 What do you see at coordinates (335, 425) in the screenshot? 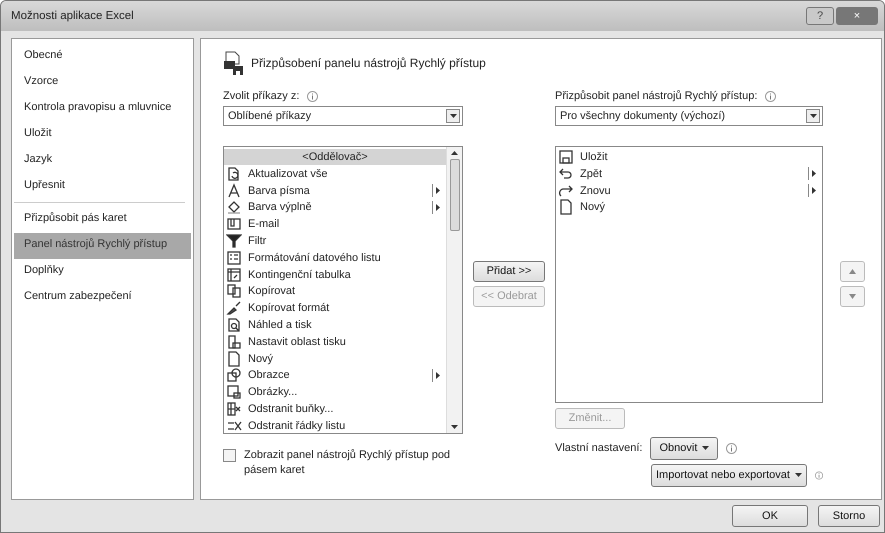
I see `list-item: Odstranit řádky listu` at bounding box center [335, 425].